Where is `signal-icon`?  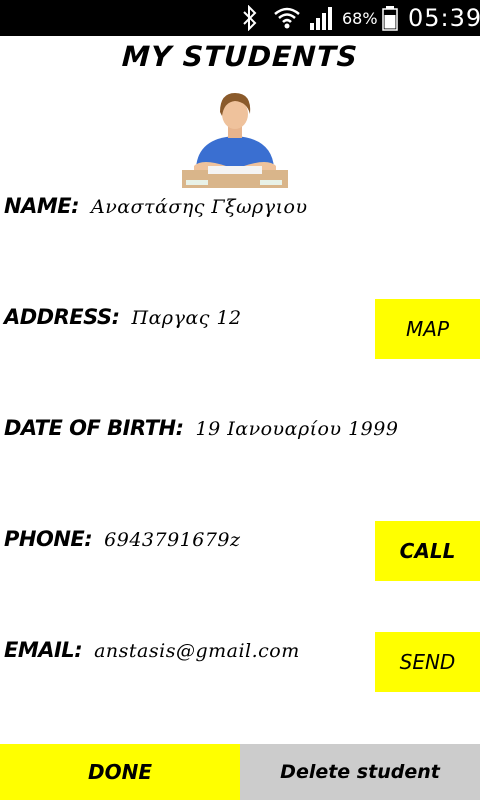
signal-icon is located at coordinates (321, 18).